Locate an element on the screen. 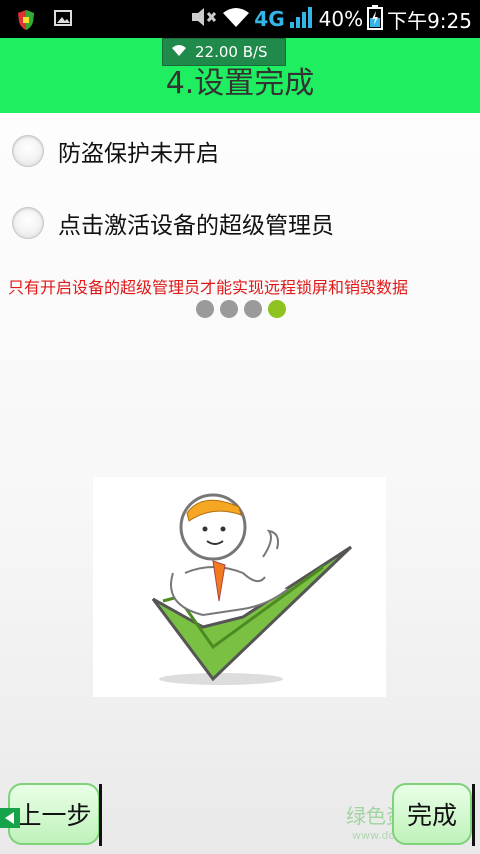  network-speed-overlay: 22.00 B/S is located at coordinates (224, 52).